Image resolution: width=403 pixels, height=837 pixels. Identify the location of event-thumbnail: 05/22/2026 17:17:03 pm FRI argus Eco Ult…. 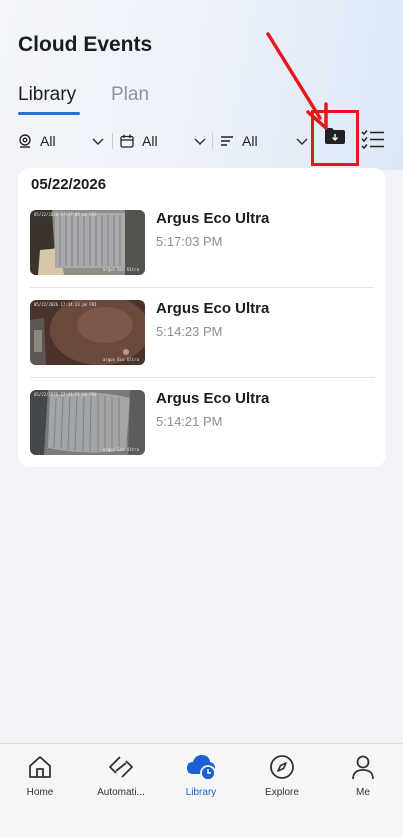
(87, 242).